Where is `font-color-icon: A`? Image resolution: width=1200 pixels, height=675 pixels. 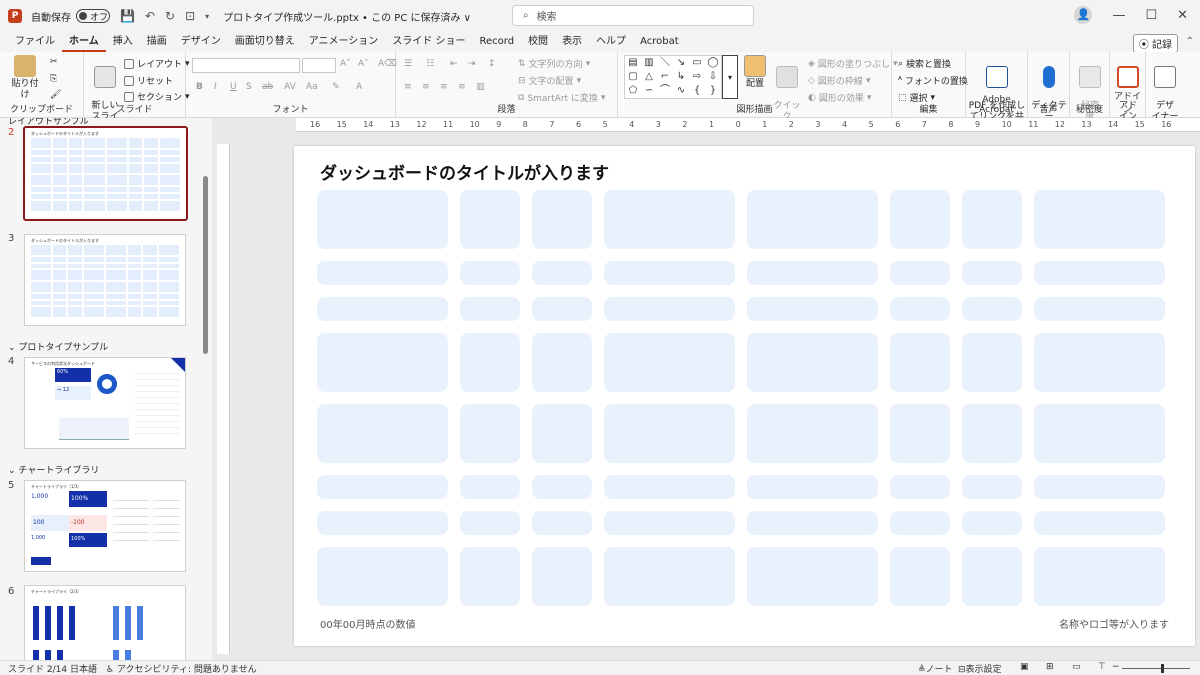
font-color-icon: A is located at coordinates (359, 87).